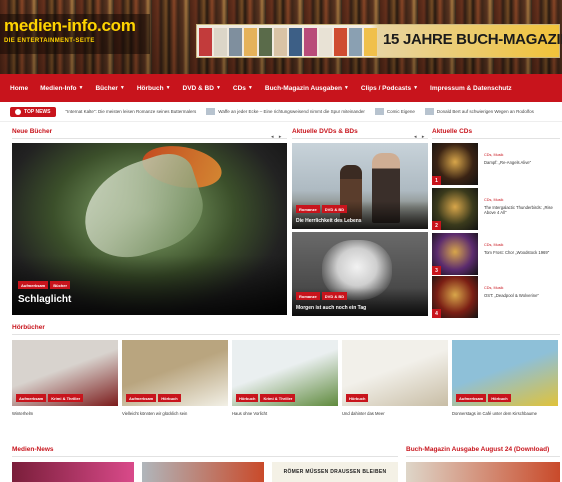  I want to click on nav-item: Home, so click(19, 88).